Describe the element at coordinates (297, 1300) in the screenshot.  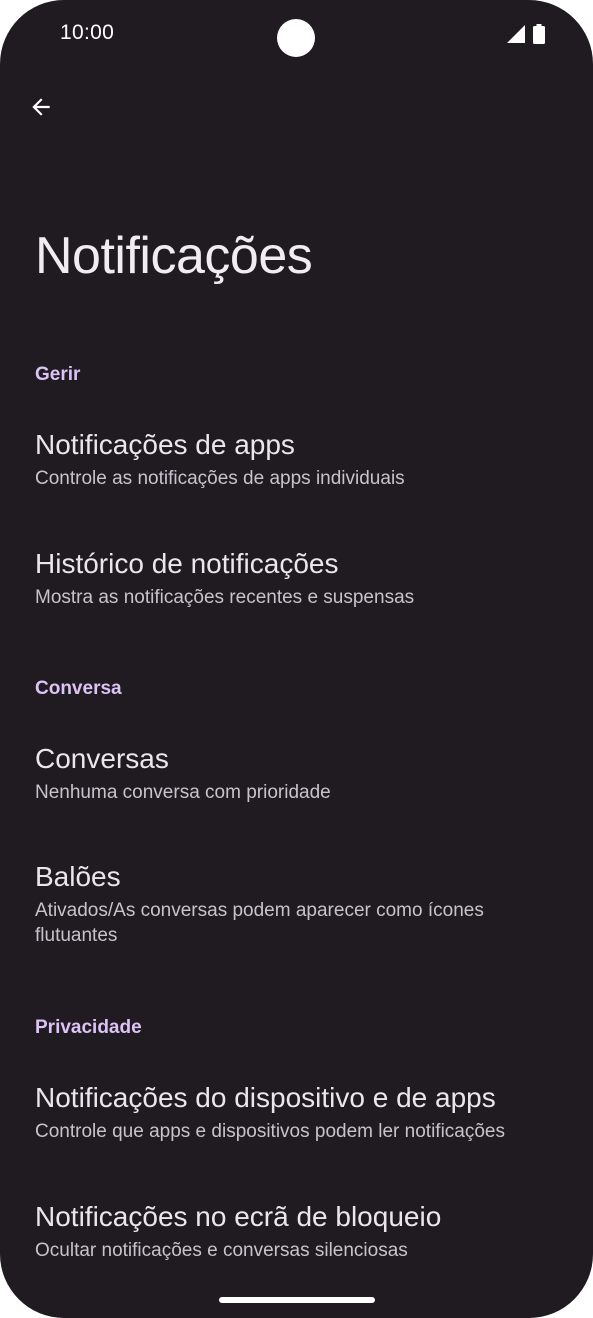
I see `home-indicator` at that location.